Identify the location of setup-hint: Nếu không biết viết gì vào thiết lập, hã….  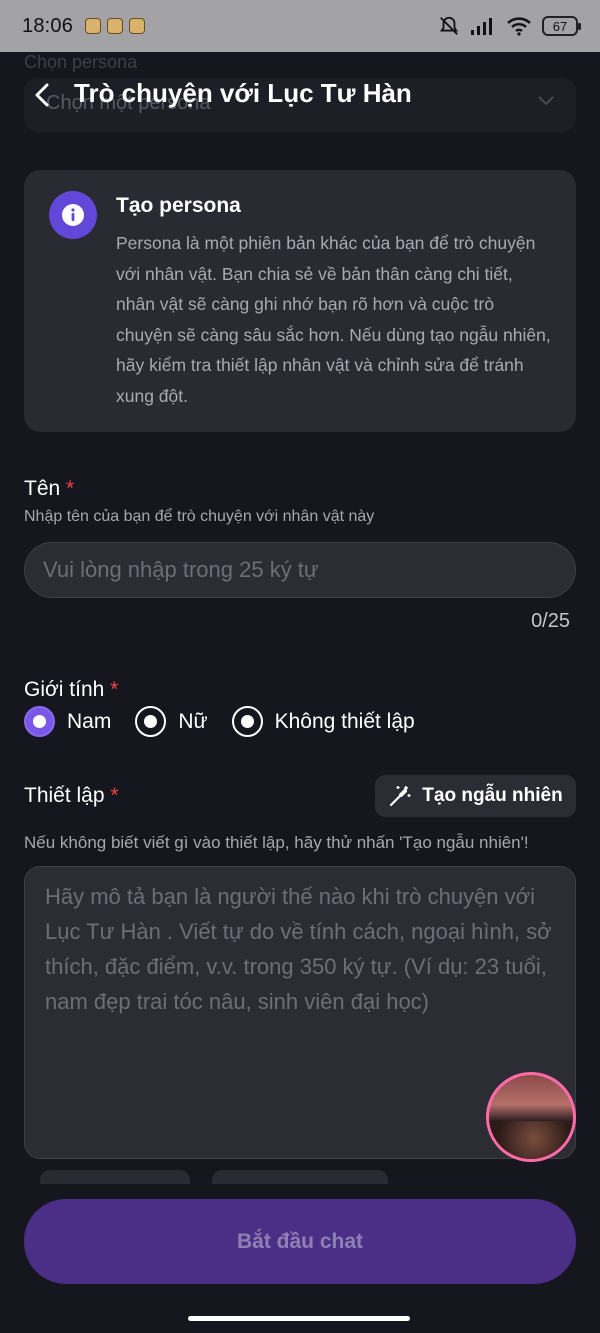
(276, 842).